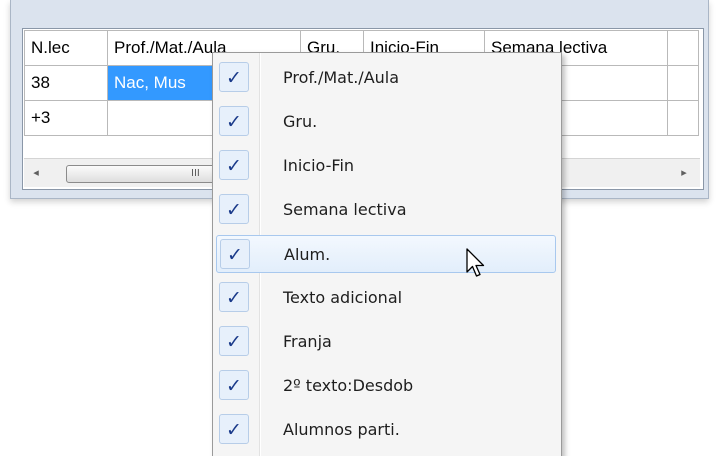 The width and height of the screenshot is (718, 456). I want to click on menu-item-label: Alumnos parti., so click(341, 429).